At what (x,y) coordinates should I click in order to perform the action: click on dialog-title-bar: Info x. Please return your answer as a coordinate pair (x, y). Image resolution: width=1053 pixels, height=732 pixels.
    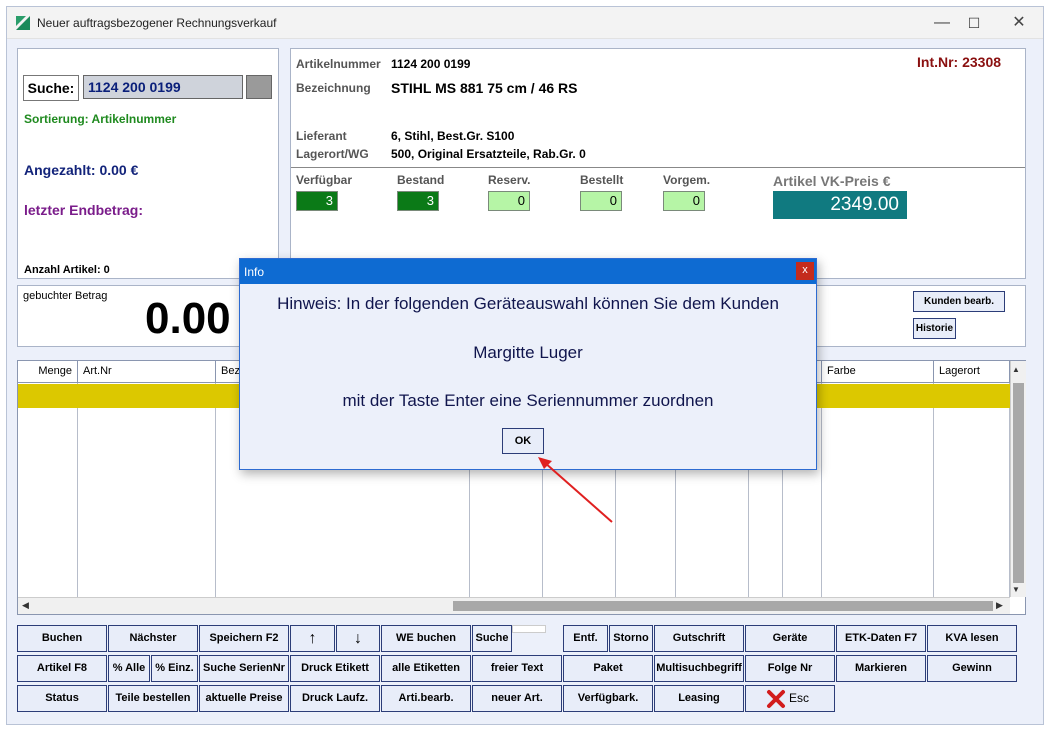
    Looking at the image, I should click on (528, 271).